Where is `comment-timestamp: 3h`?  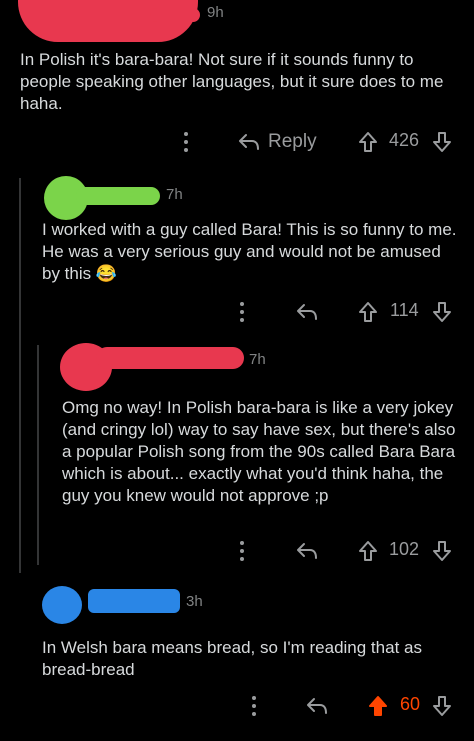 comment-timestamp: 3h is located at coordinates (194, 601).